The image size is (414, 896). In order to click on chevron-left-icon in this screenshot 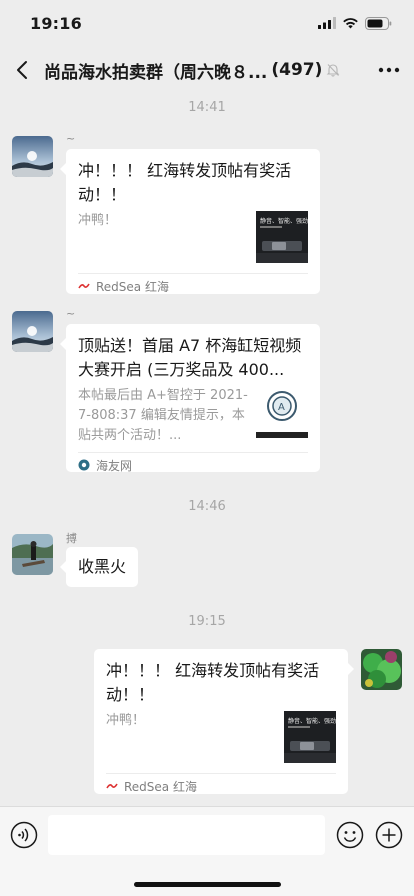, I will do `click(22, 70)`.